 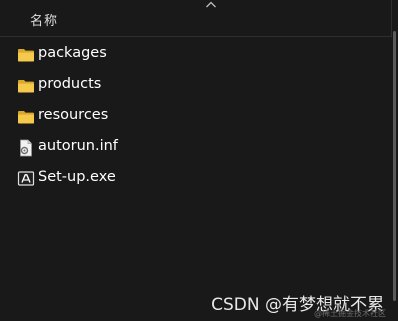 I want to click on column-divider, so click(x=391, y=18).